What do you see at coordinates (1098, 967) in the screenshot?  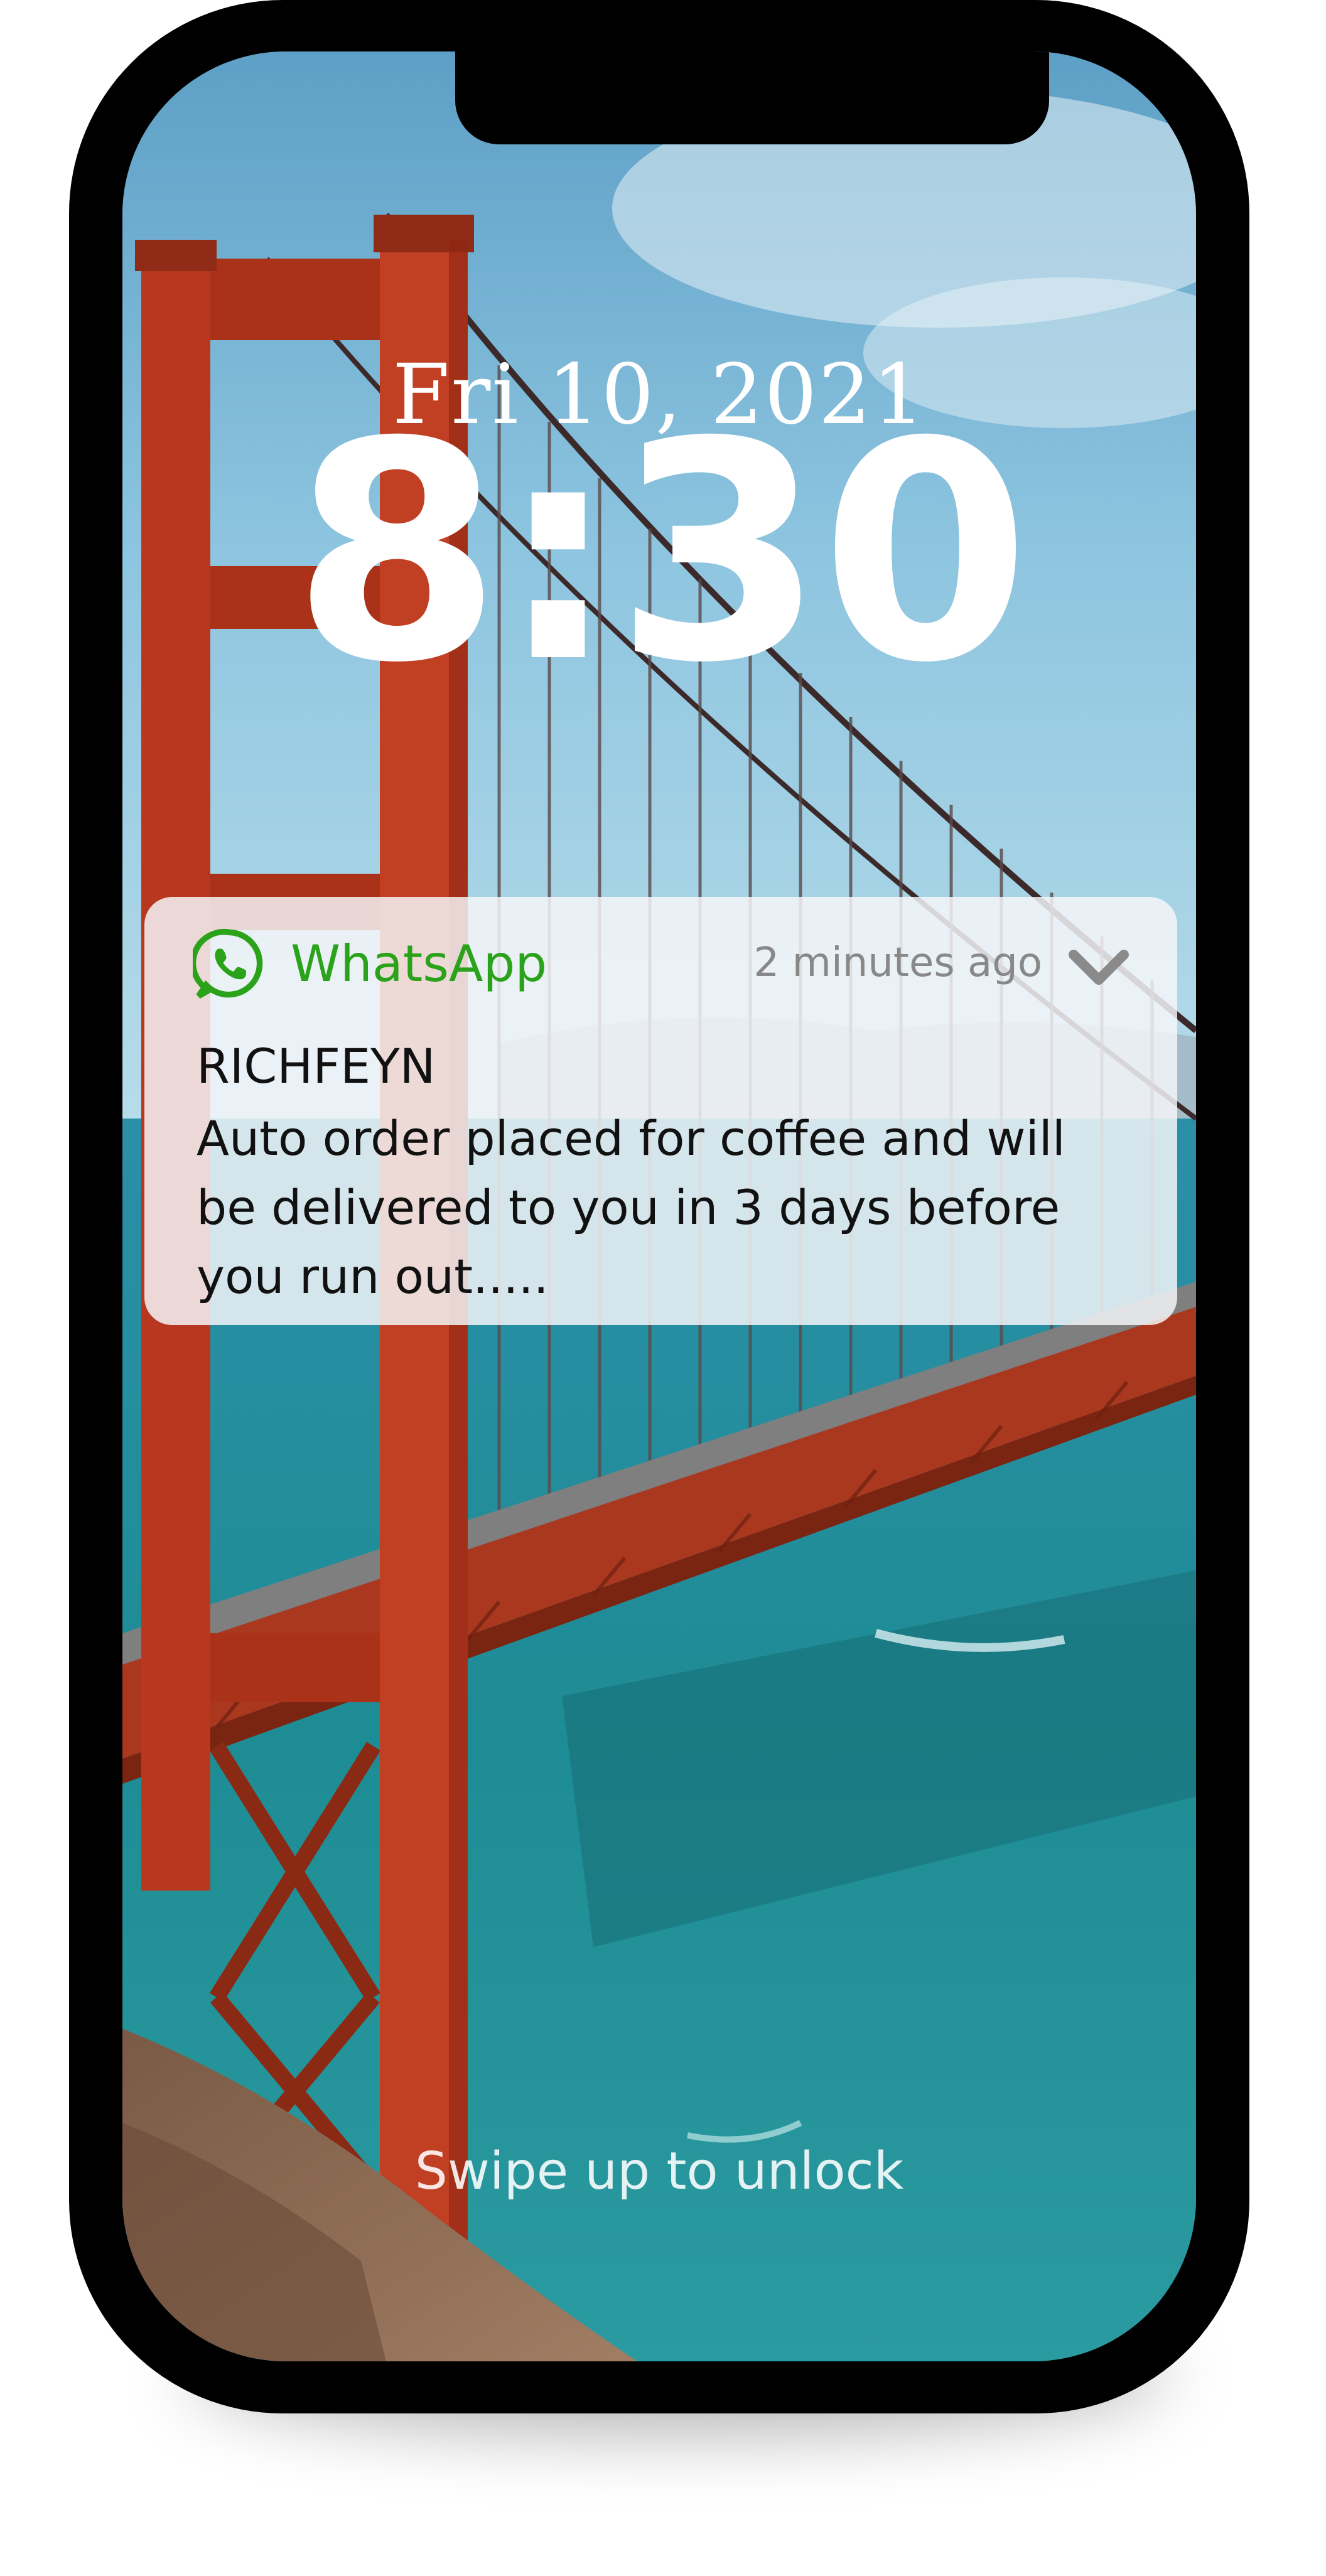 I see `chevron-down-icon` at bounding box center [1098, 967].